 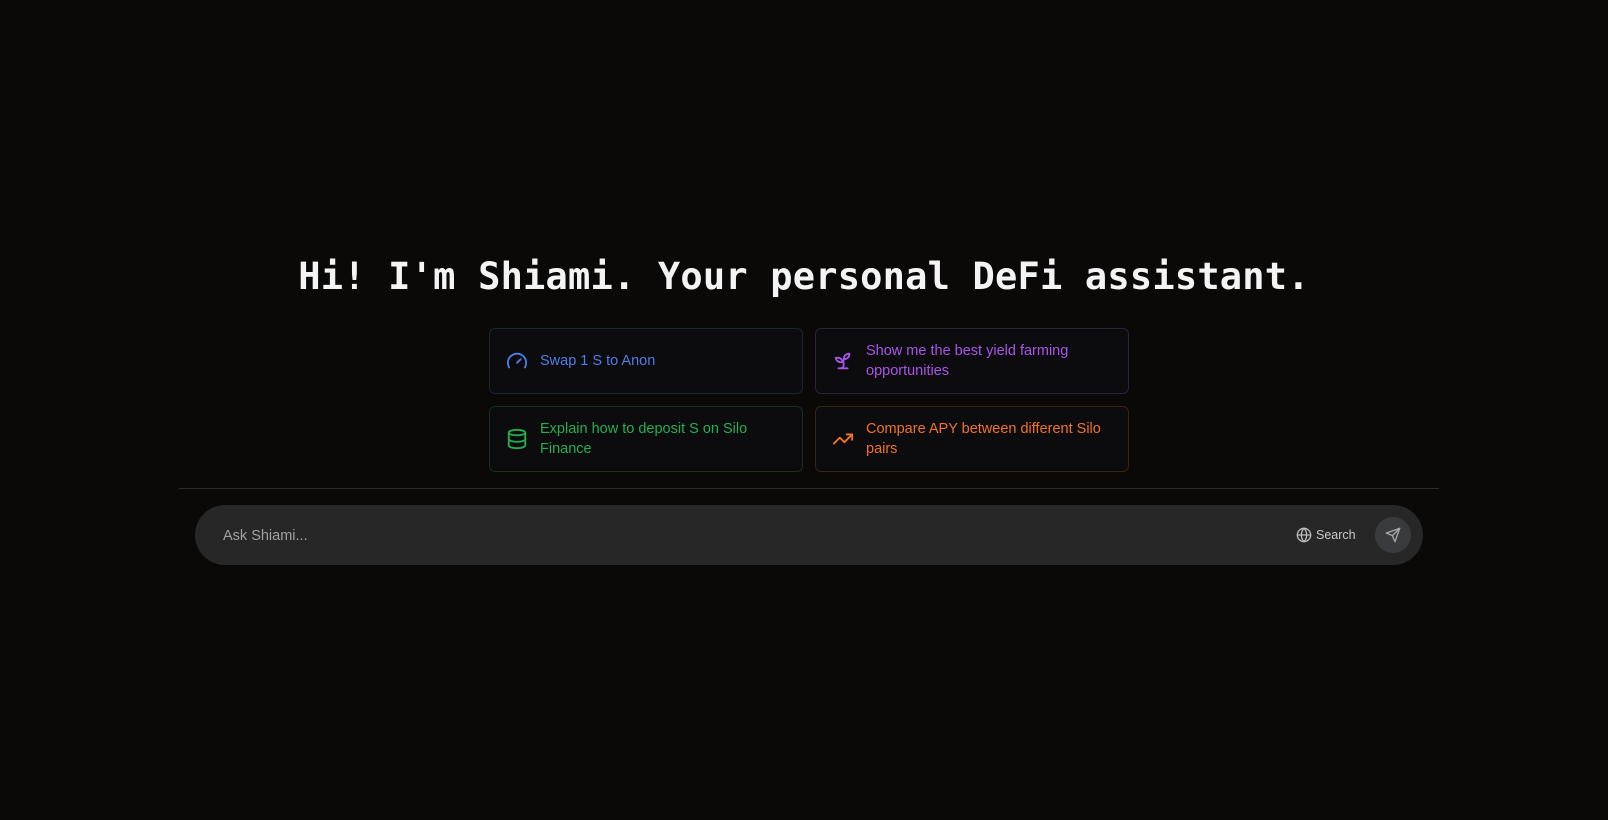 I want to click on globe-icon, so click(x=1304, y=535).